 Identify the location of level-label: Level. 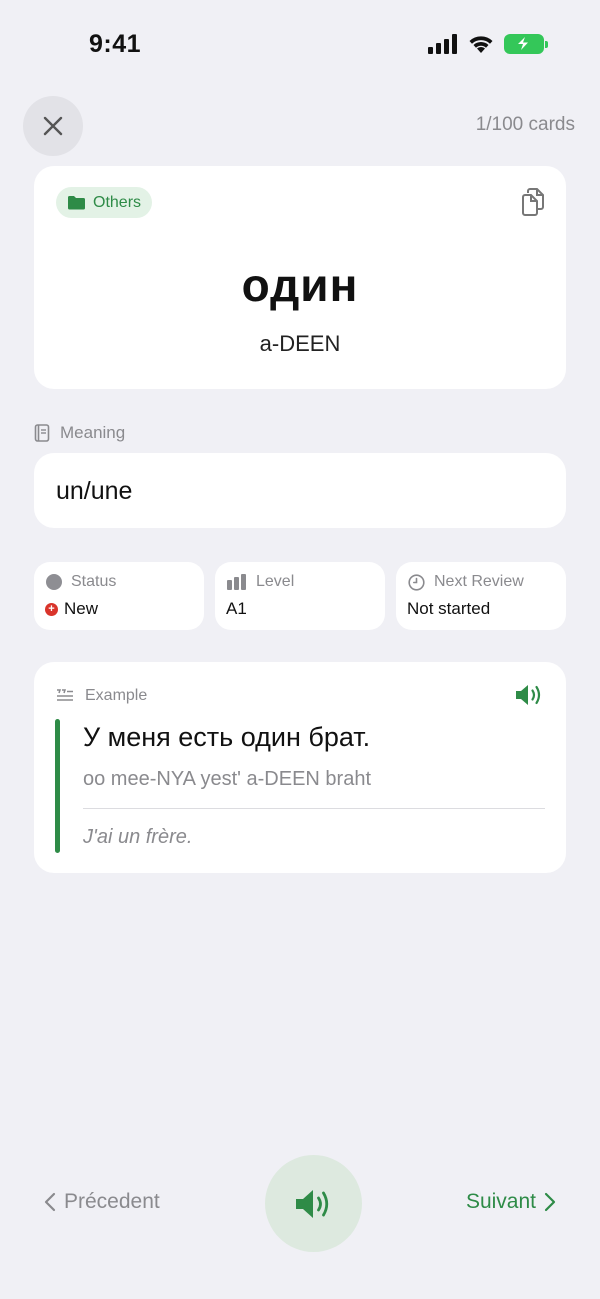
(275, 581).